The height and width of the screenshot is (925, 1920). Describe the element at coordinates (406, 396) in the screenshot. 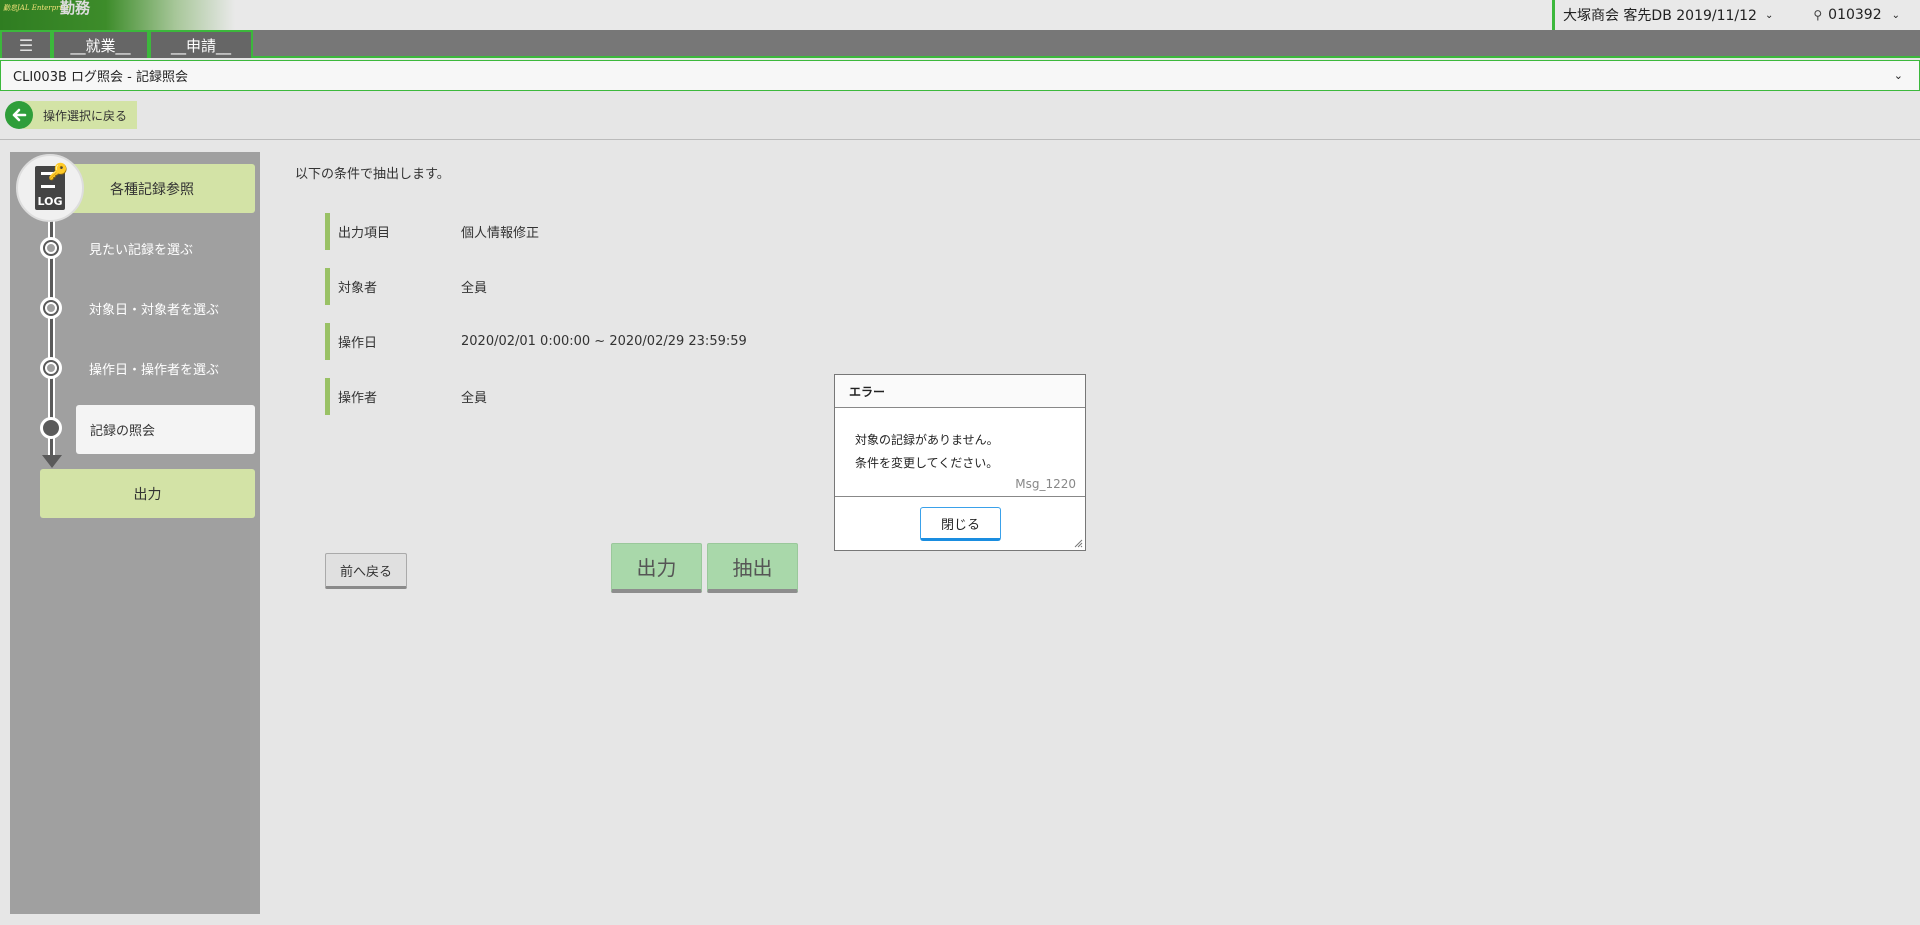

I see `condition-row: 操作者 全員` at that location.